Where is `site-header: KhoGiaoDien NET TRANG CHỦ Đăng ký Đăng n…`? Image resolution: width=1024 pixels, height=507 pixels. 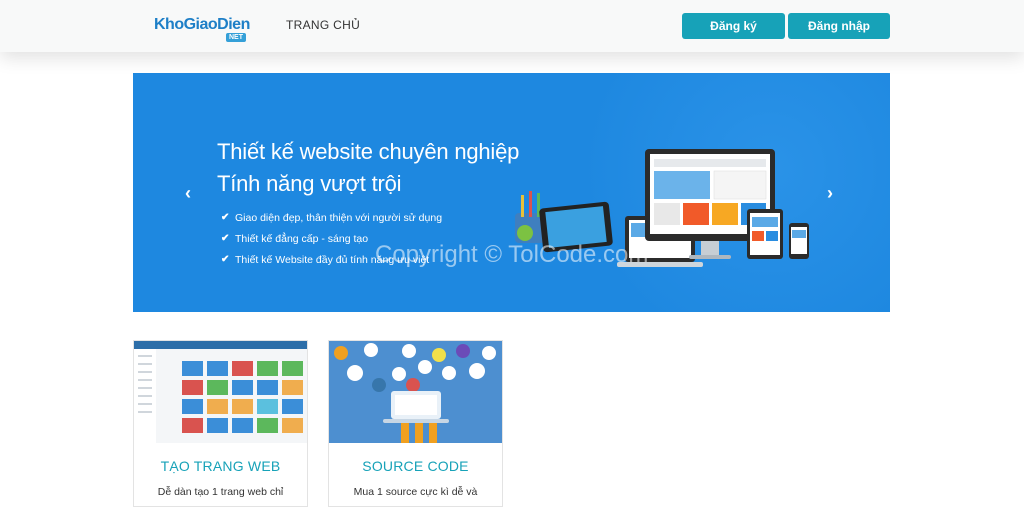 site-header: KhoGiaoDien NET TRANG CHỦ Đăng ký Đăng n… is located at coordinates (512, 26).